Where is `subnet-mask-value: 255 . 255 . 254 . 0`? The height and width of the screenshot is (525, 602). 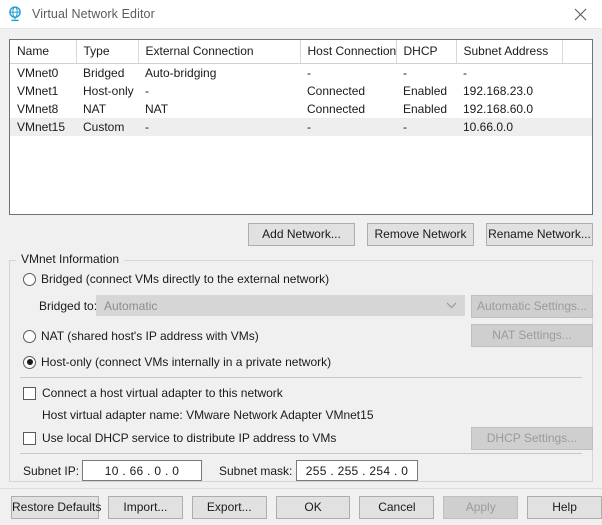 subnet-mask-value: 255 . 255 . 254 . 0 is located at coordinates (357, 470).